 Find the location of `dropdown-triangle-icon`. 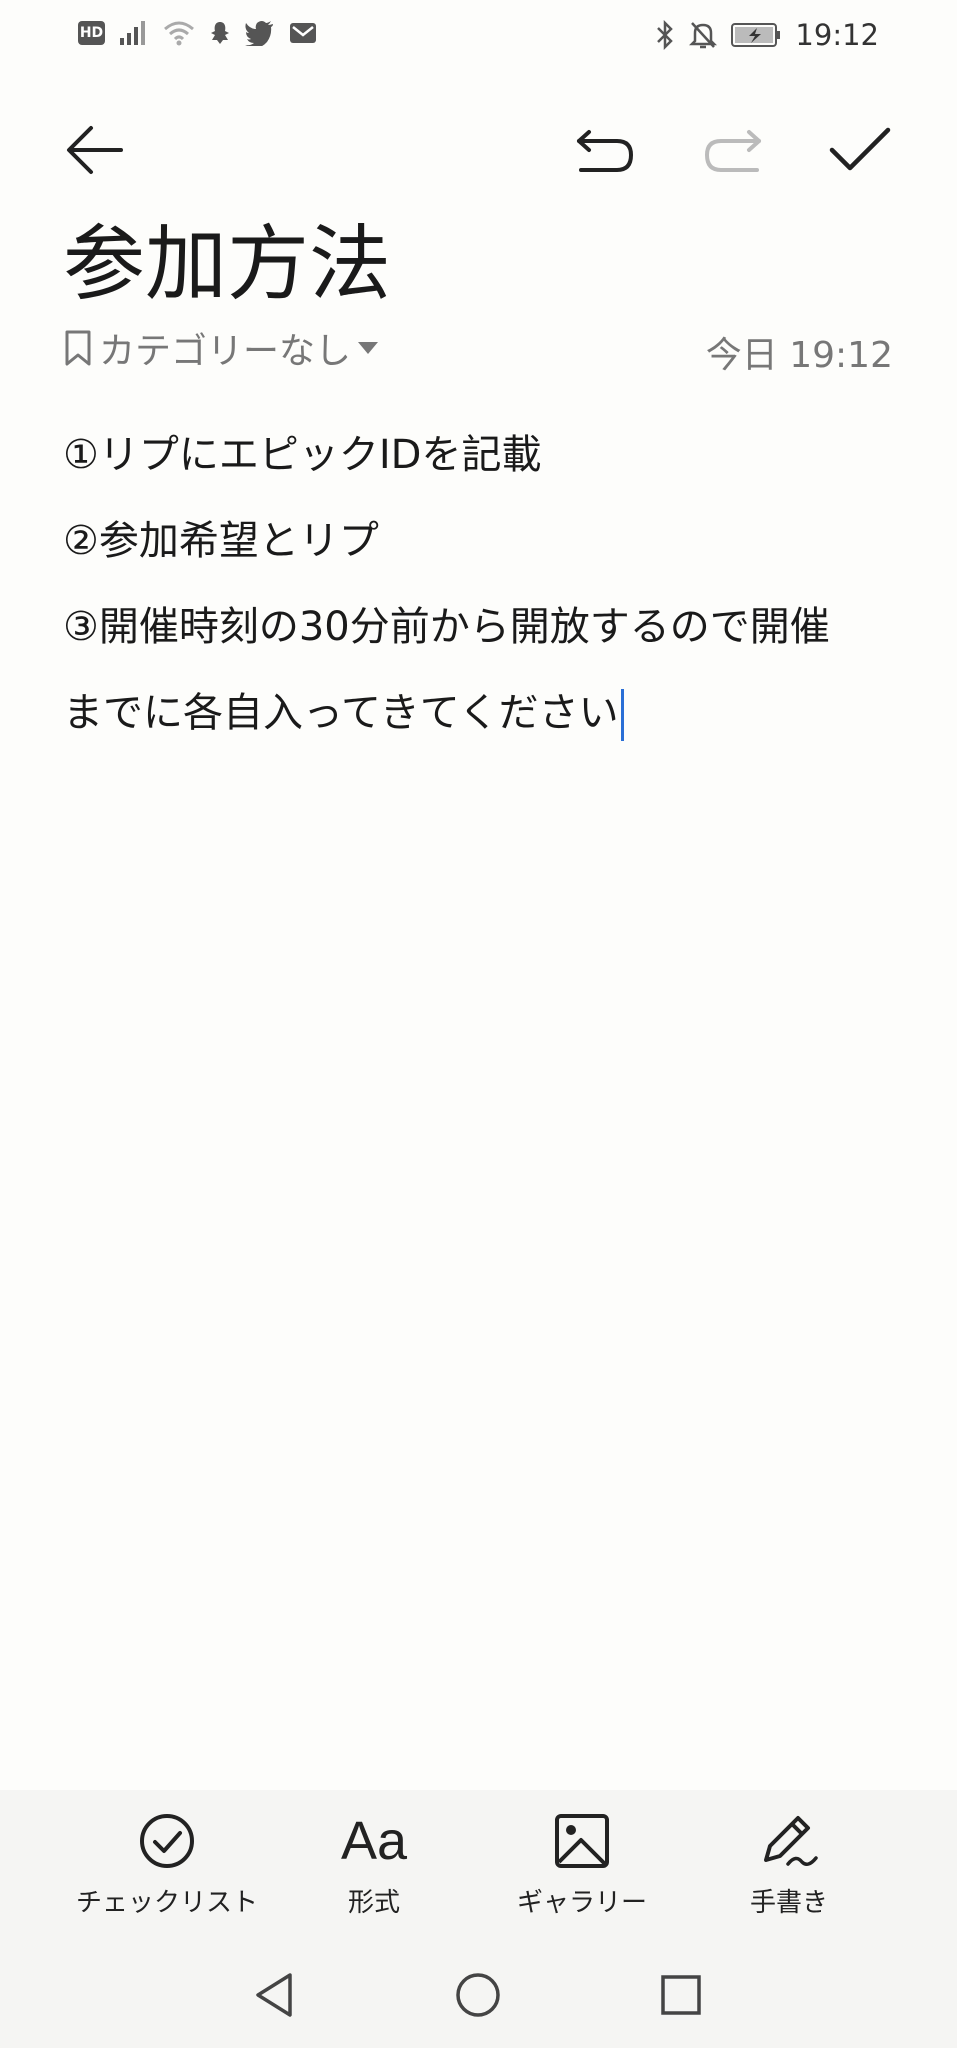

dropdown-triangle-icon is located at coordinates (368, 348).